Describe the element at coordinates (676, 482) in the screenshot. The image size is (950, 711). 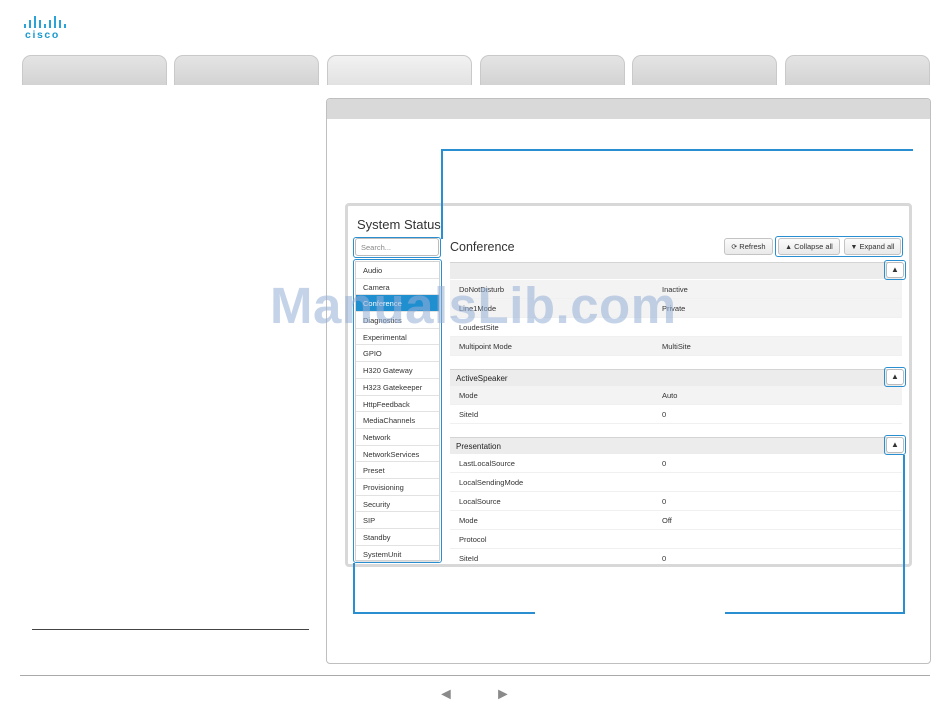
I see `table-row: LocalSendingMode` at that location.